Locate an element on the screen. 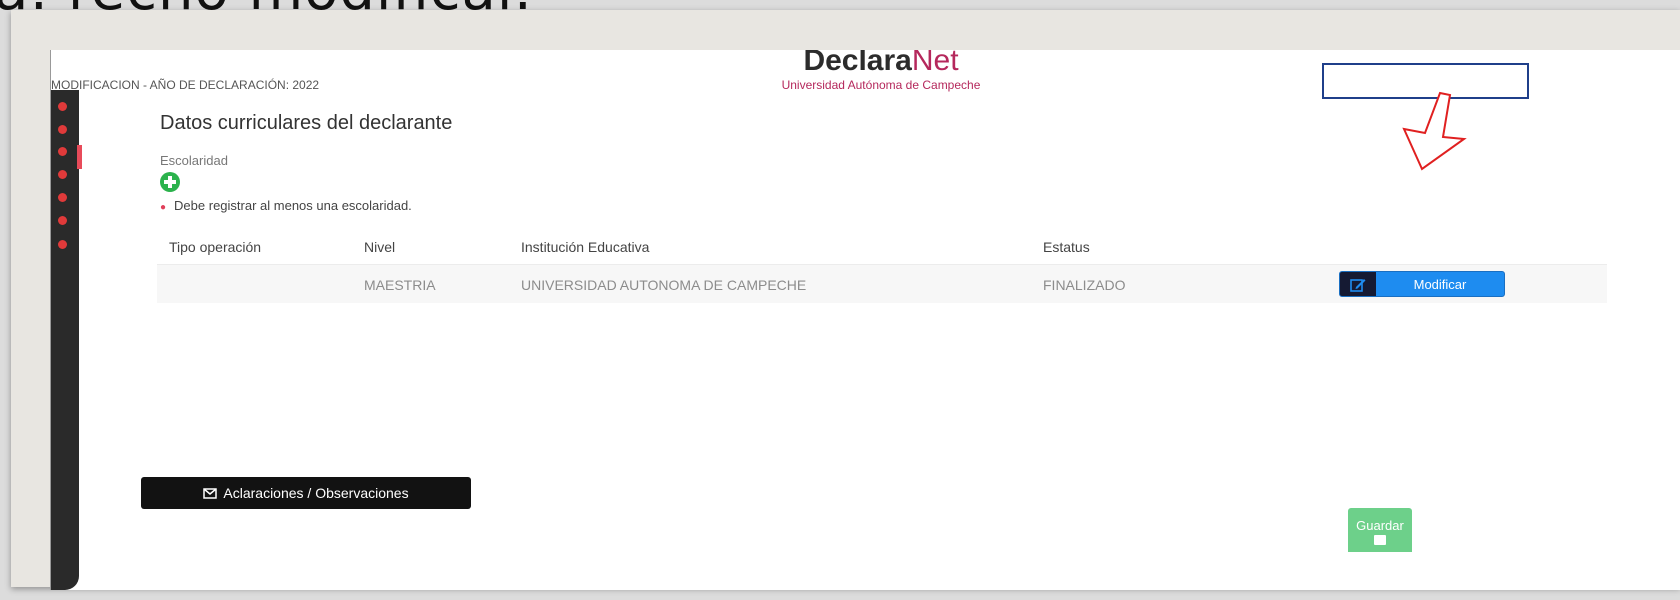 This screenshot has height=600, width=1680. add-escolaridad-button is located at coordinates (170, 182).